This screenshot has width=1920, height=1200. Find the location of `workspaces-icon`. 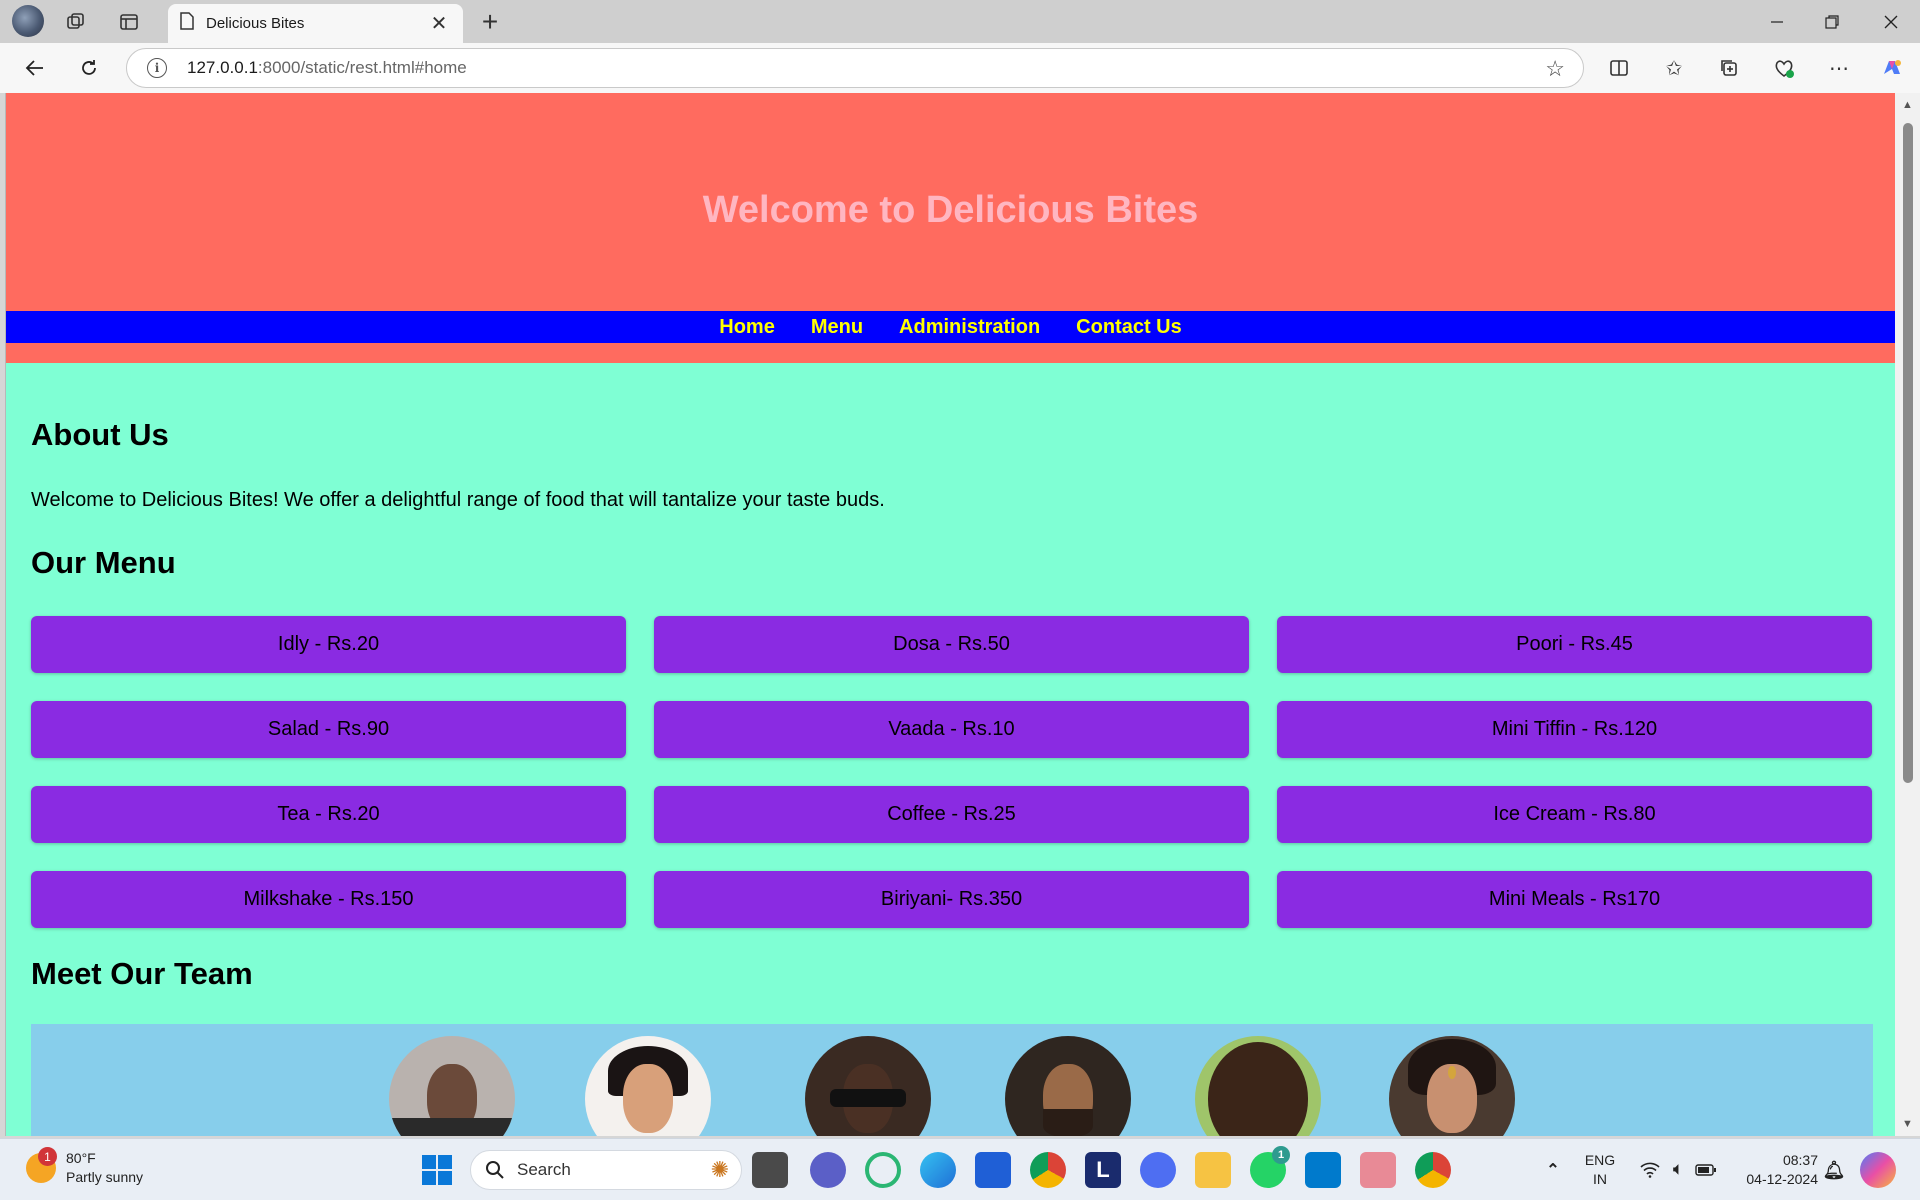

workspaces-icon is located at coordinates (76, 22).